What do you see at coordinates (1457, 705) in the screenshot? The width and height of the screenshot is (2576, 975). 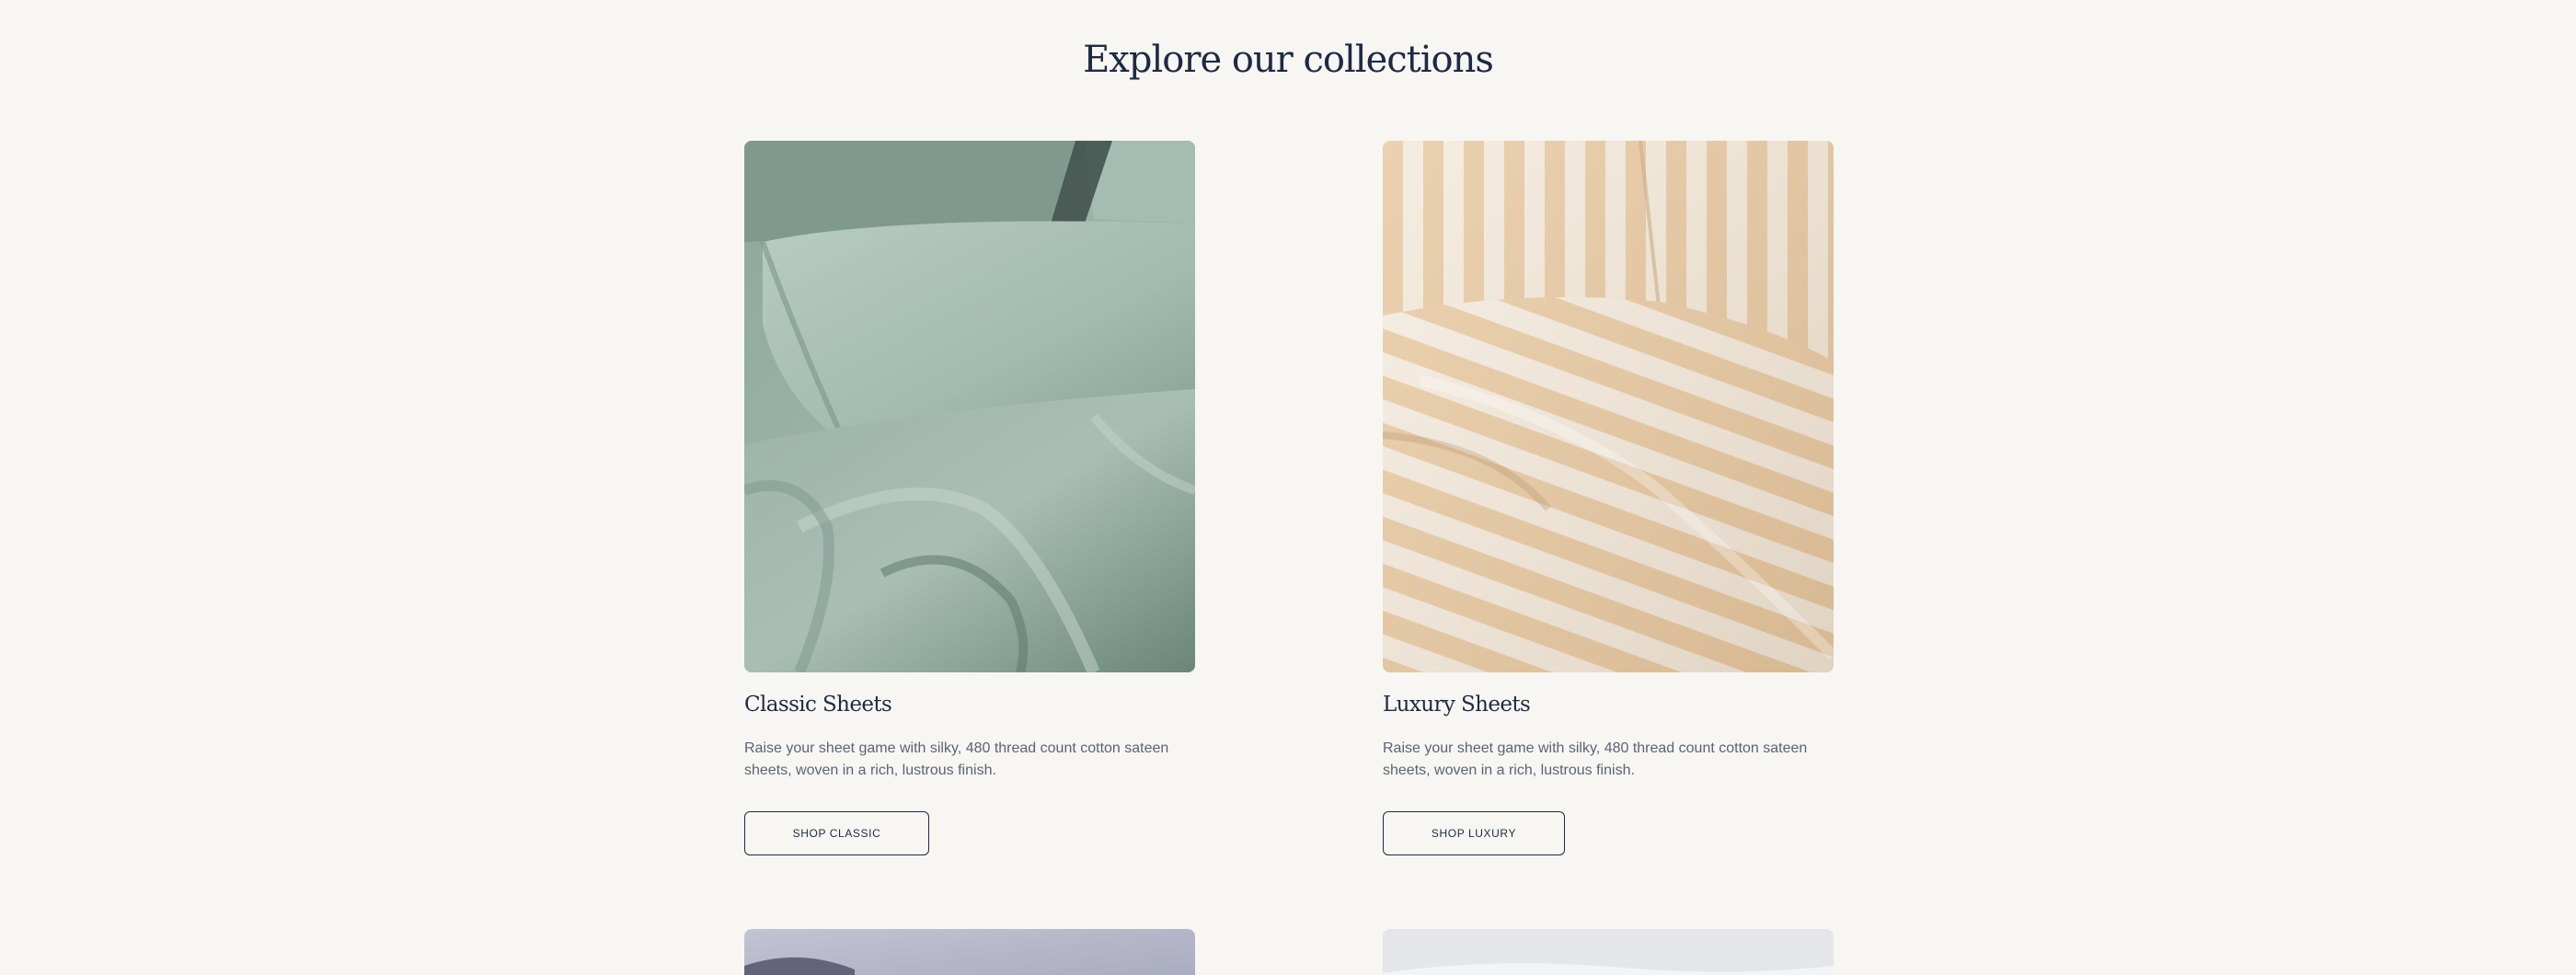 I see `collection-title: Luxury Sheets` at bounding box center [1457, 705].